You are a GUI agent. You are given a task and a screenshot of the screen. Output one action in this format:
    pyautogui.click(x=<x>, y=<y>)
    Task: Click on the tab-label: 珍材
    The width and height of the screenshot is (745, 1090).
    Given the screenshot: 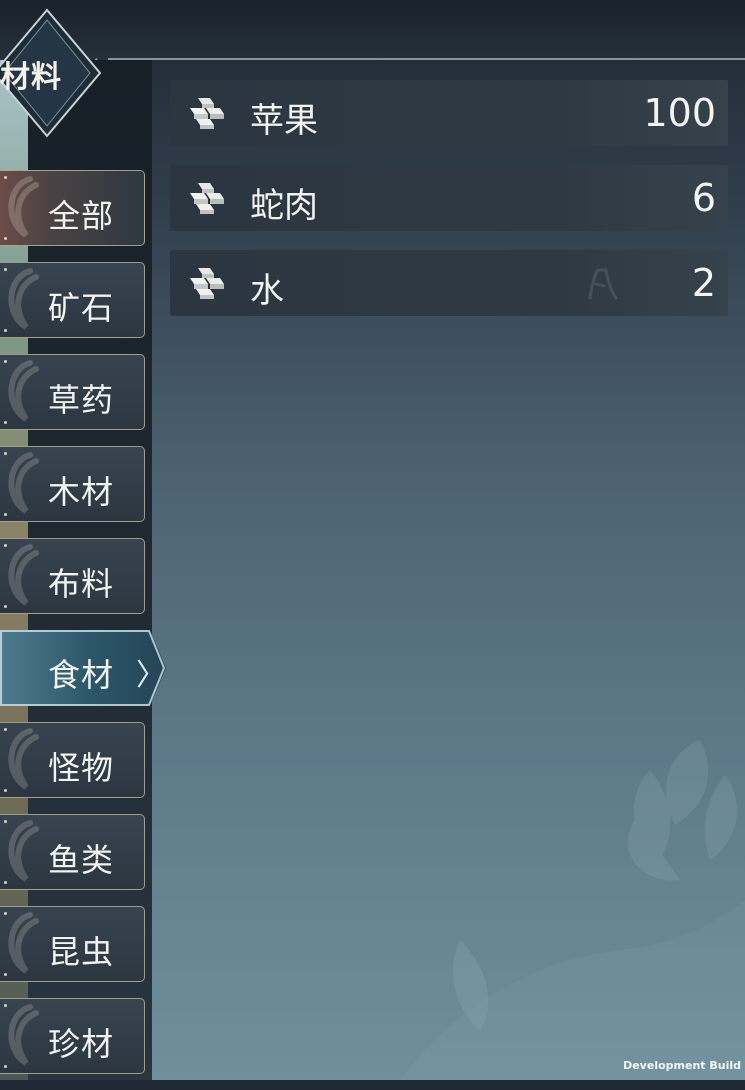 What is the action you would take?
    pyautogui.click(x=81, y=1044)
    